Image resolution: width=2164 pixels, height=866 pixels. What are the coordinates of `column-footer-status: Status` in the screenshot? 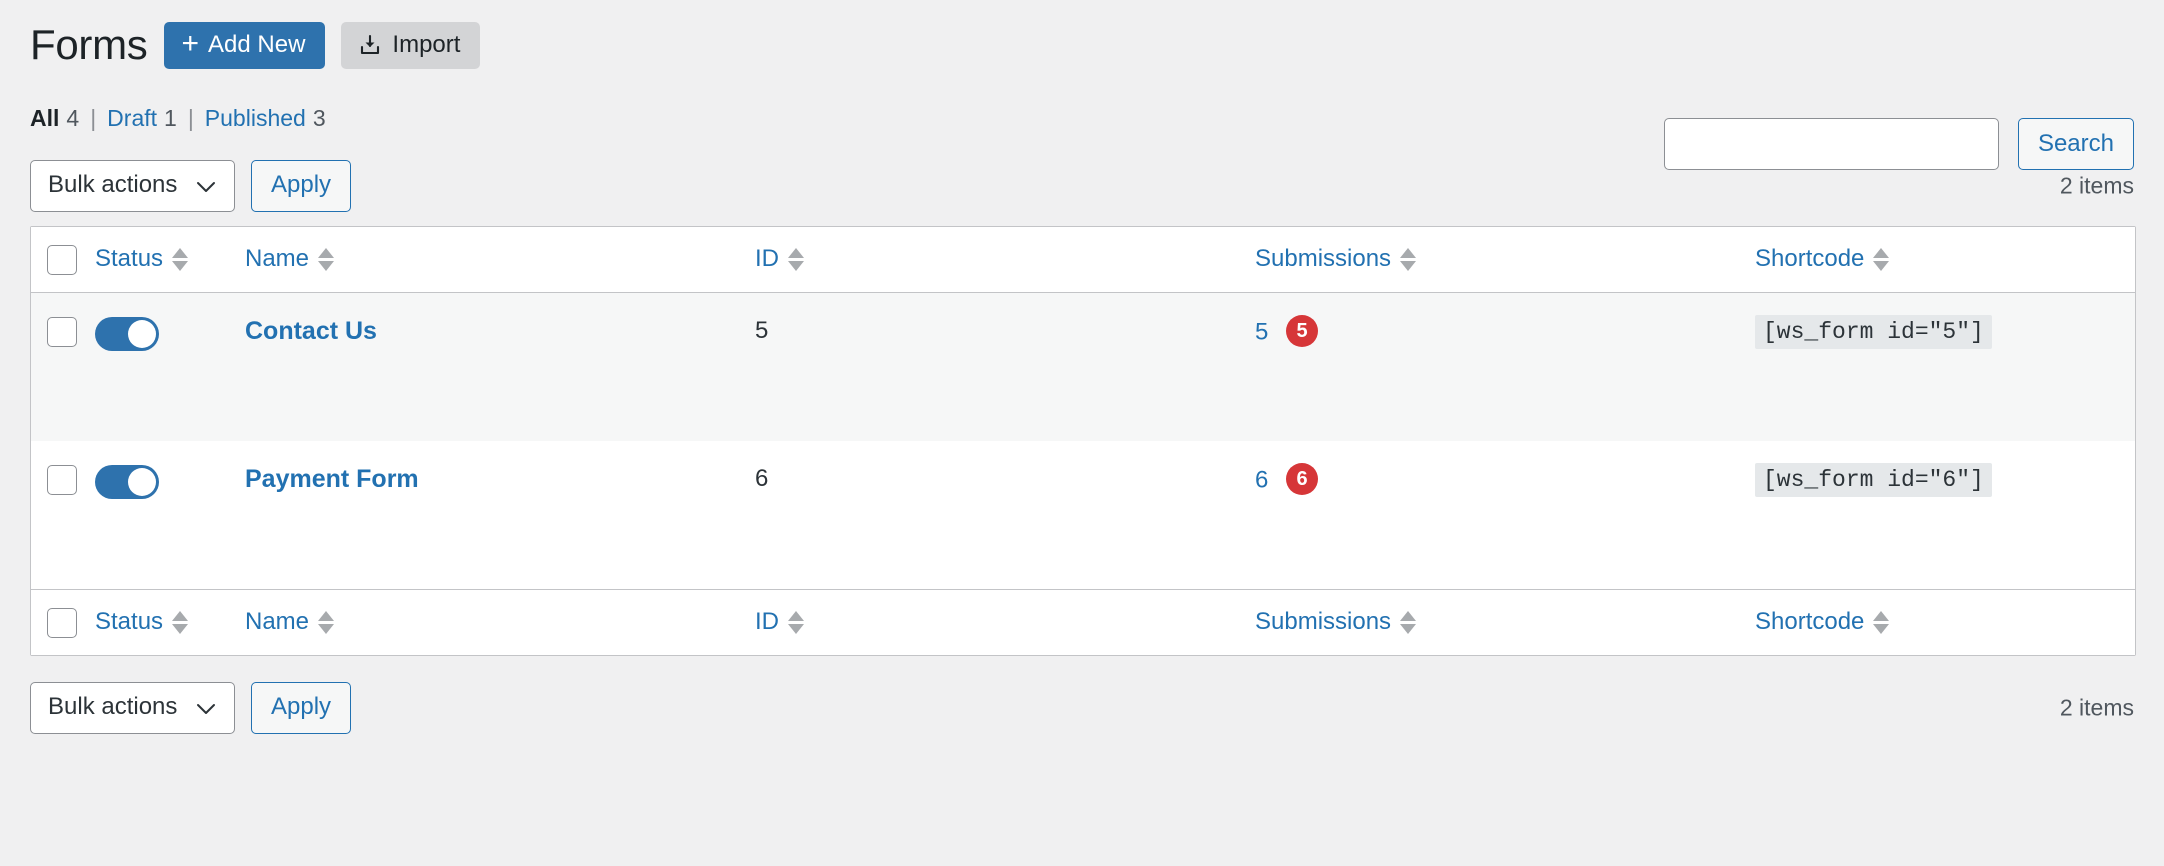 It's located at (170, 622).